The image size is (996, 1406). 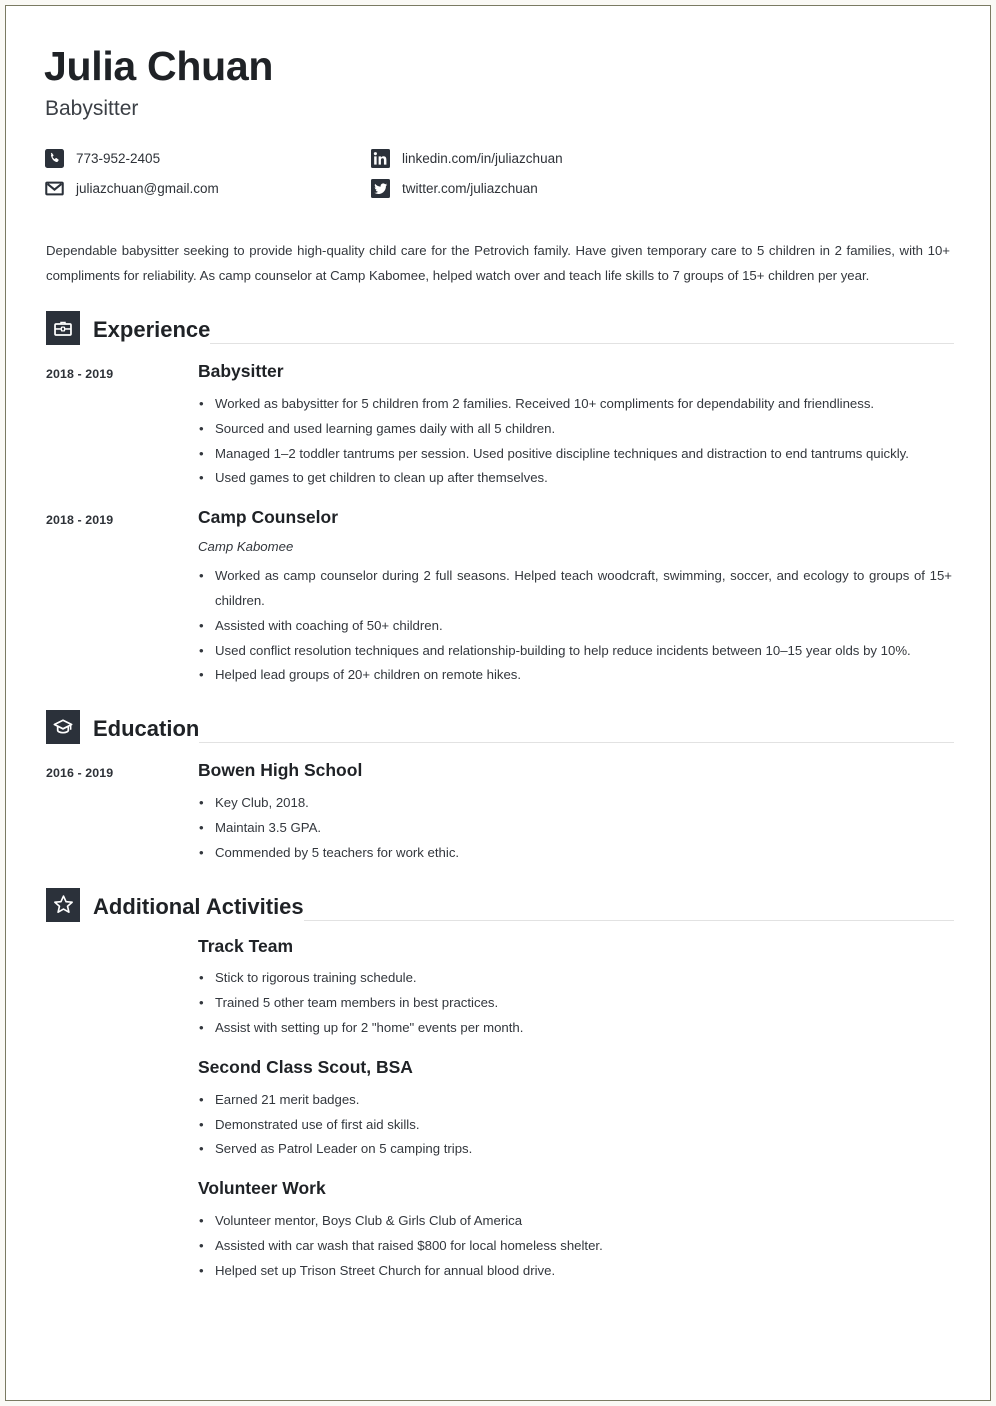 I want to click on bullet-item: Key Club, 2018., so click(x=575, y=803).